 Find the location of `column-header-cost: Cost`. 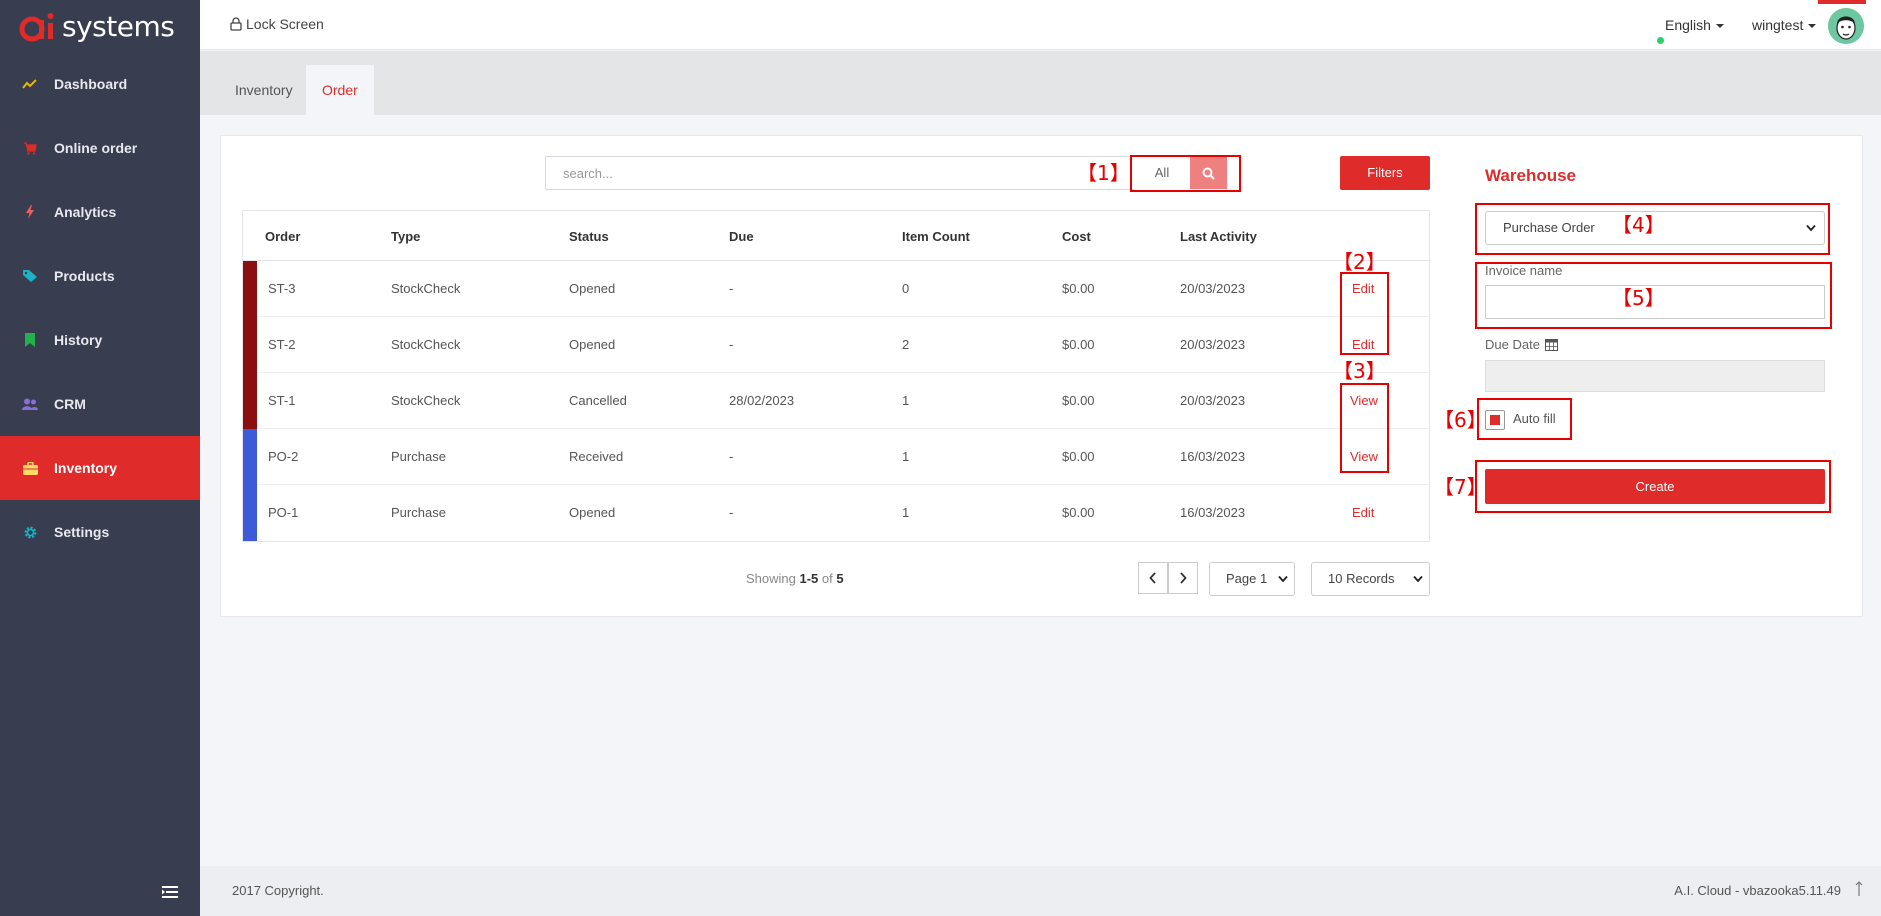

column-header-cost: Cost is located at coordinates (1076, 236).